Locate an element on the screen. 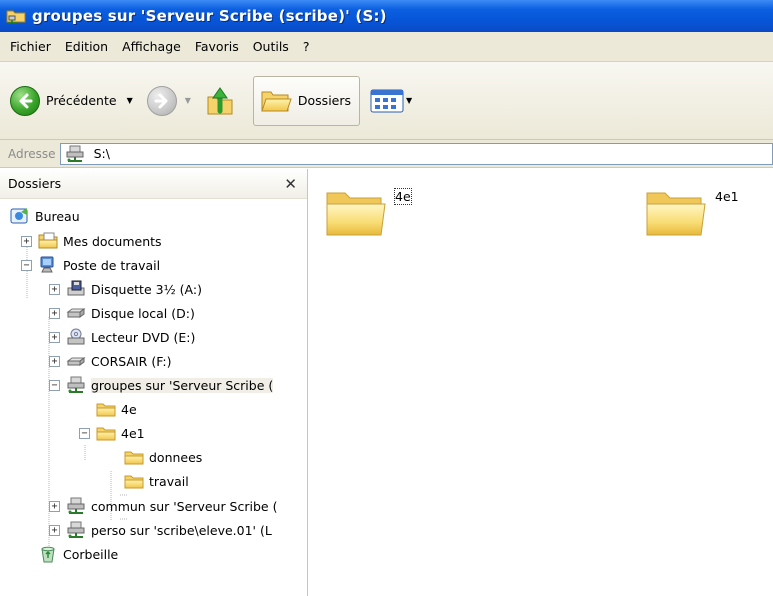  my-computer-icon is located at coordinates (47, 264).